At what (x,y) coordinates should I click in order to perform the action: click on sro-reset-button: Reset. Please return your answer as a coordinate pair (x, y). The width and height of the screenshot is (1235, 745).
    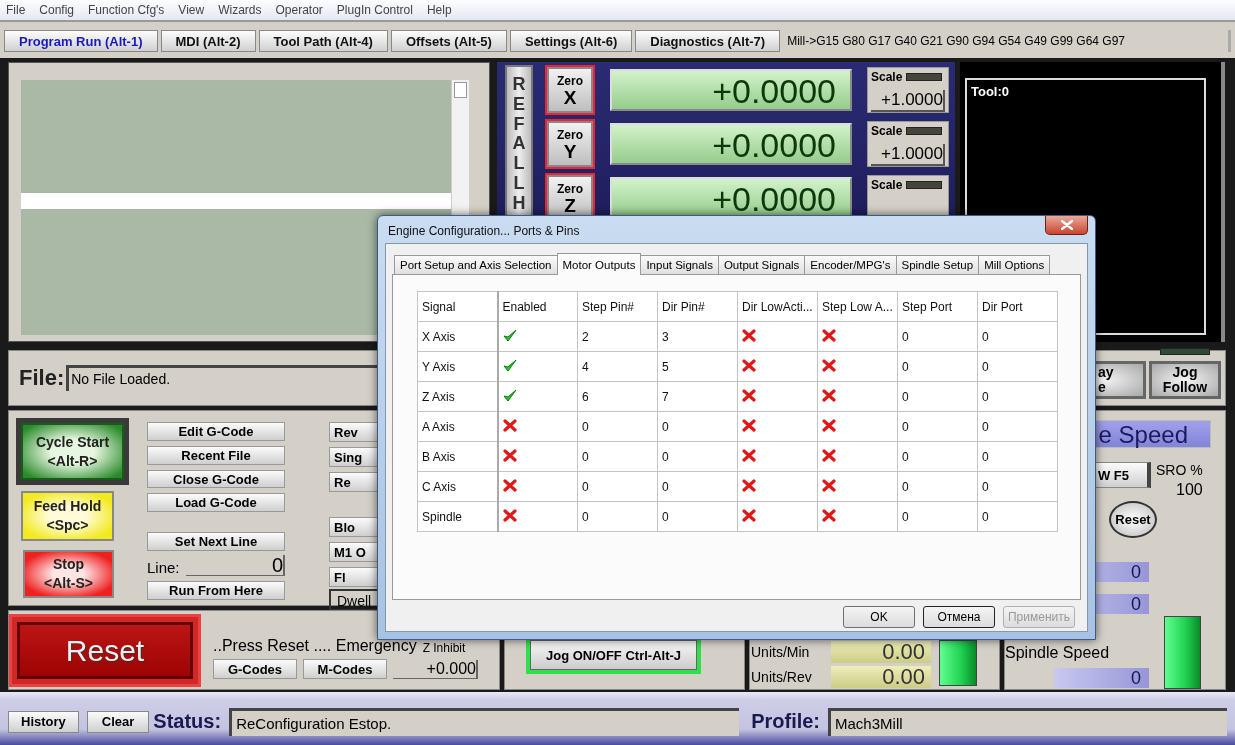
    Looking at the image, I should click on (1133, 519).